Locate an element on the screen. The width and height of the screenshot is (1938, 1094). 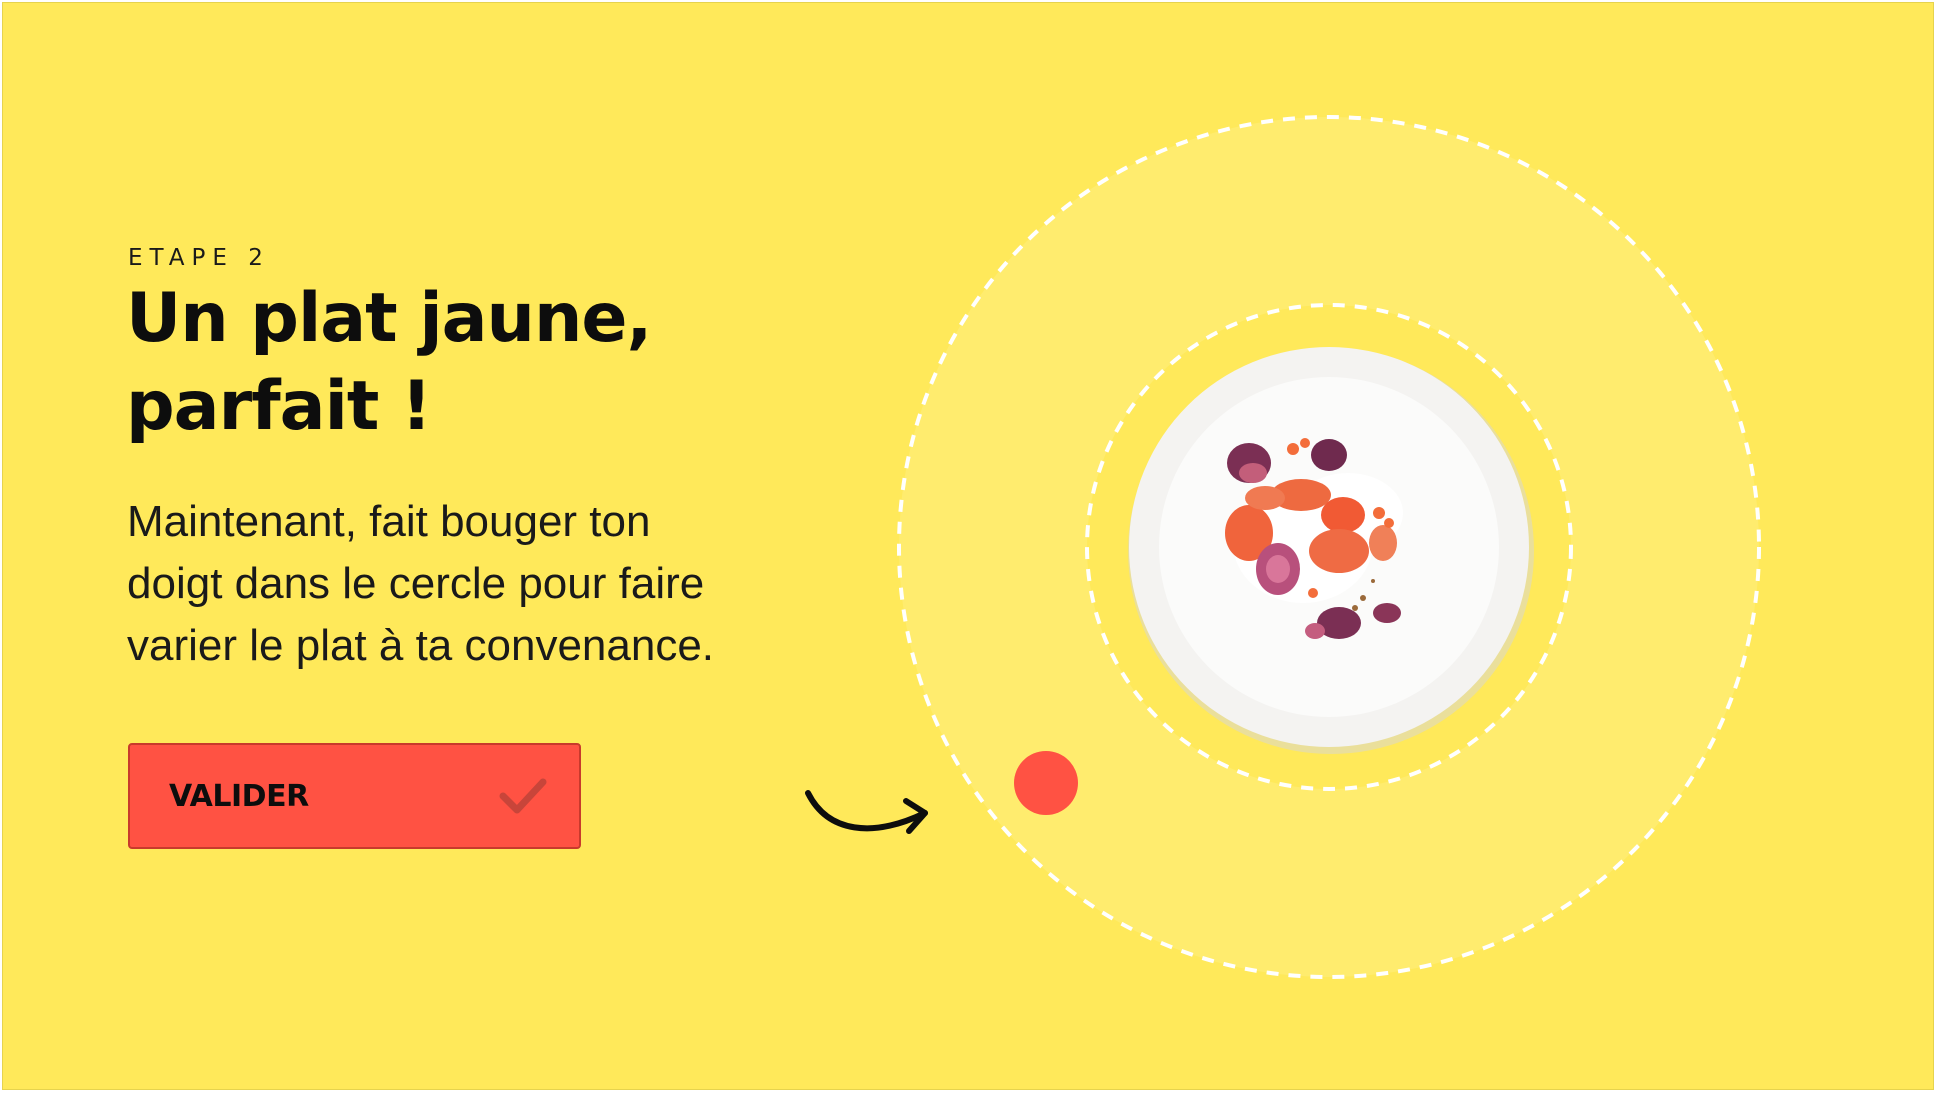
curved-arrow-icon is located at coordinates (866, 812).